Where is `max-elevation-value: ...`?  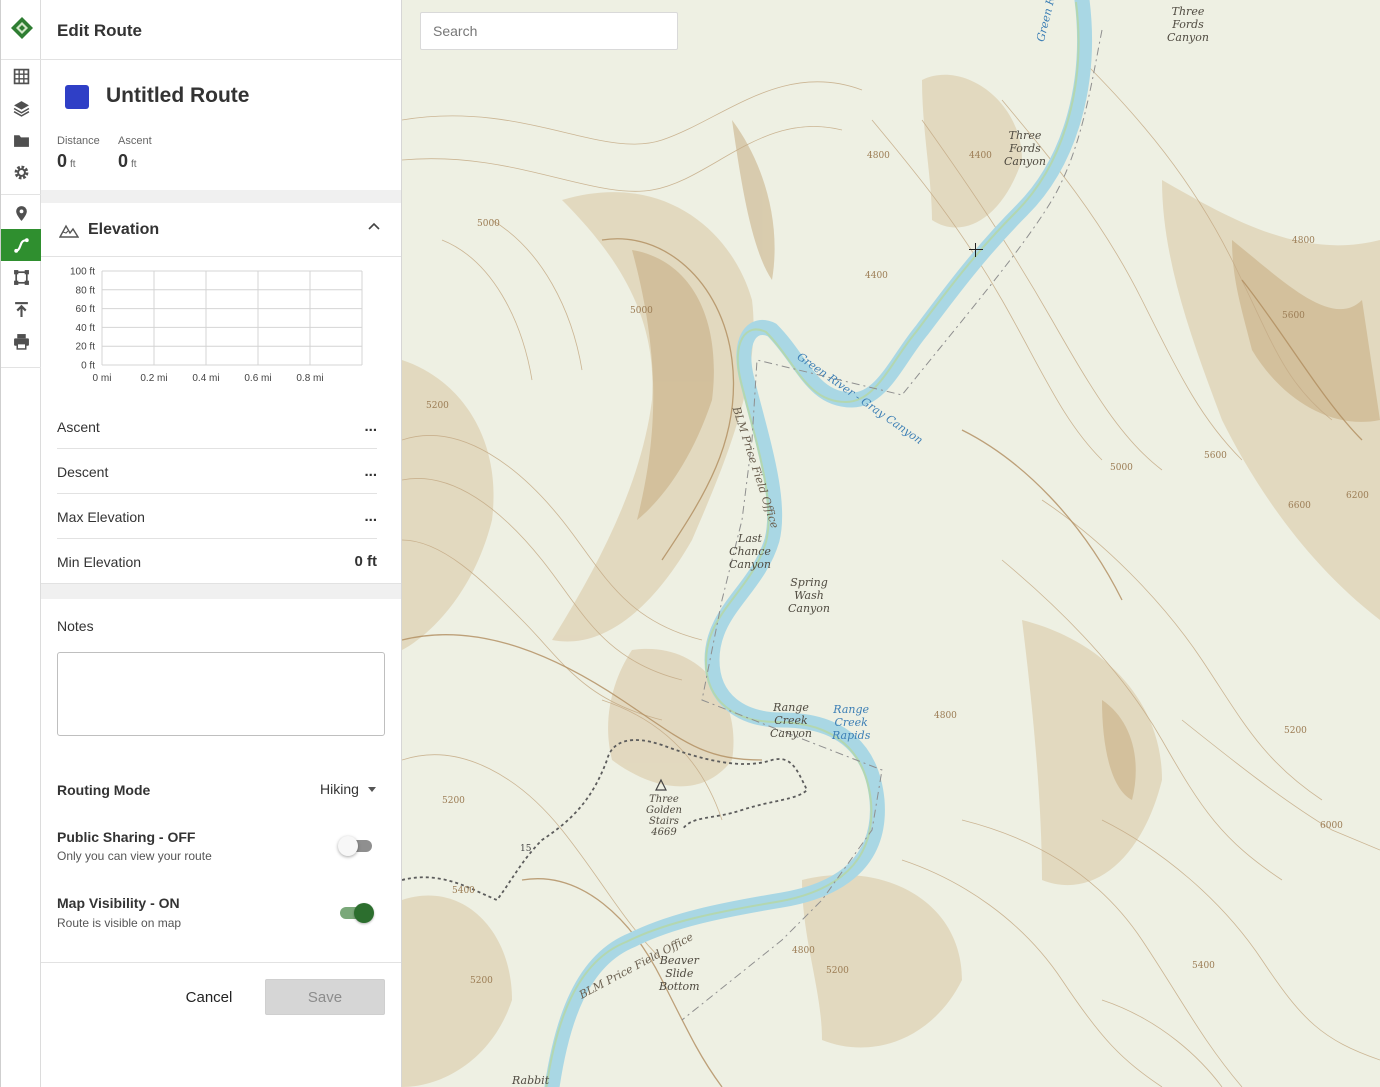
max-elevation-value: ... is located at coordinates (370, 516).